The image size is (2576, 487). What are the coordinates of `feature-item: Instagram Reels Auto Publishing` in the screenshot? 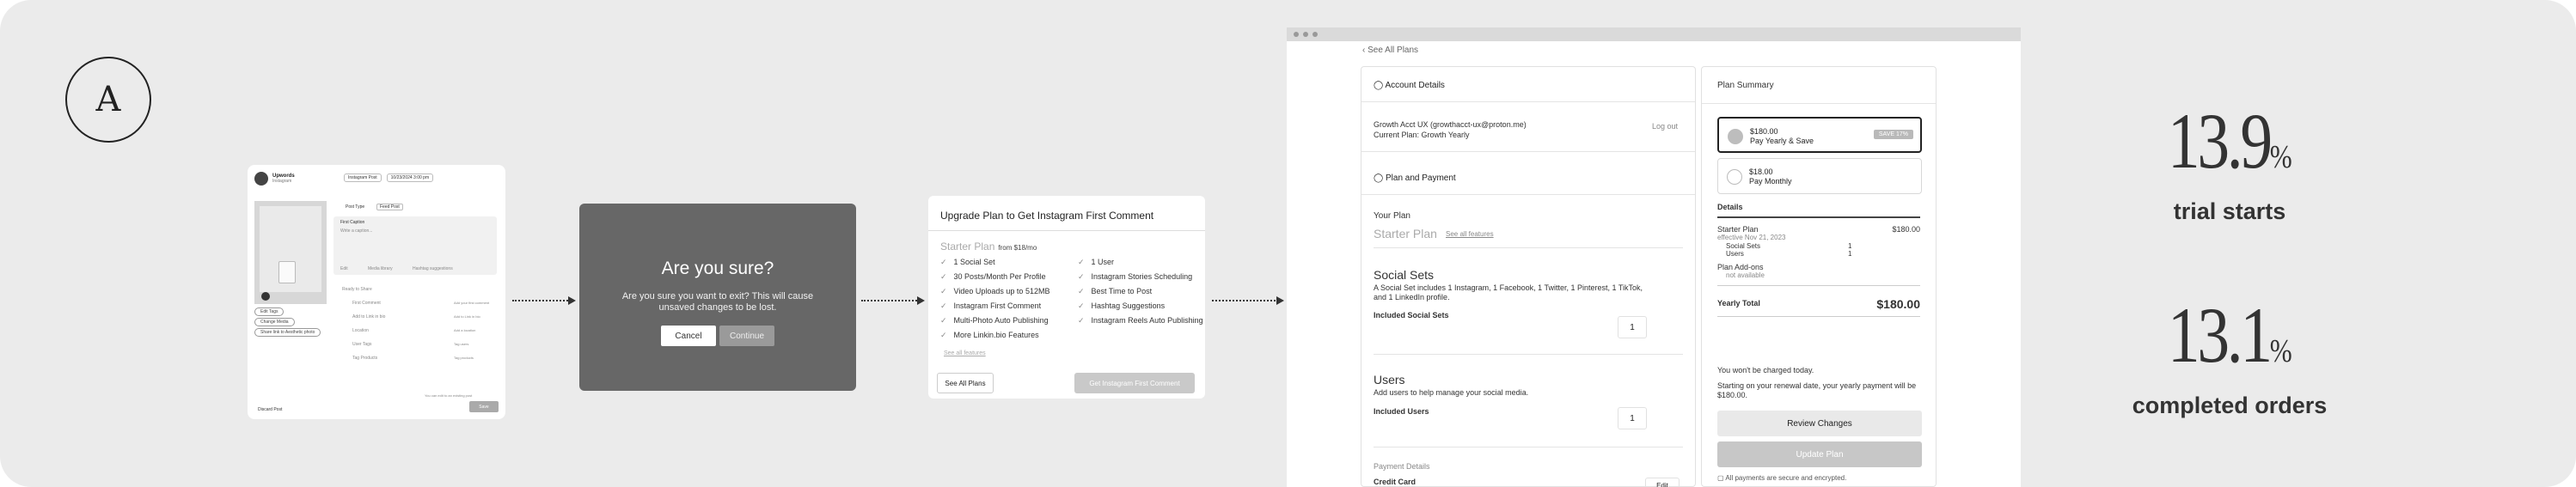 It's located at (1140, 321).